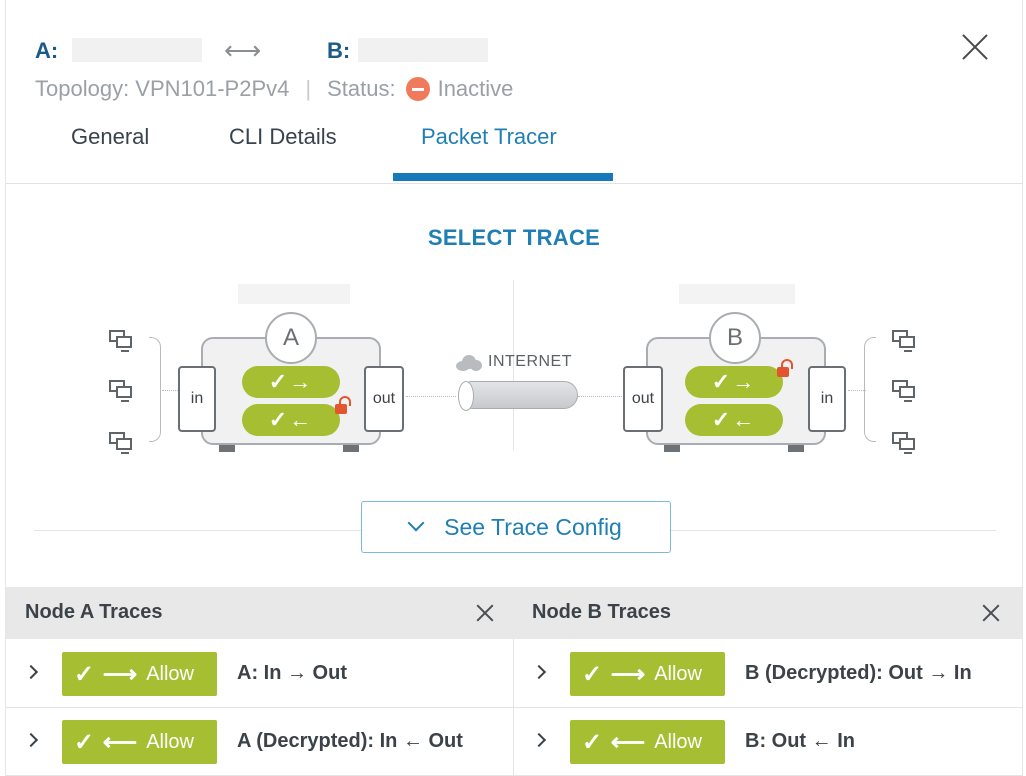 This screenshot has height=776, width=1026. What do you see at coordinates (423, 50) in the screenshot?
I see `endpoint-b-name` at bounding box center [423, 50].